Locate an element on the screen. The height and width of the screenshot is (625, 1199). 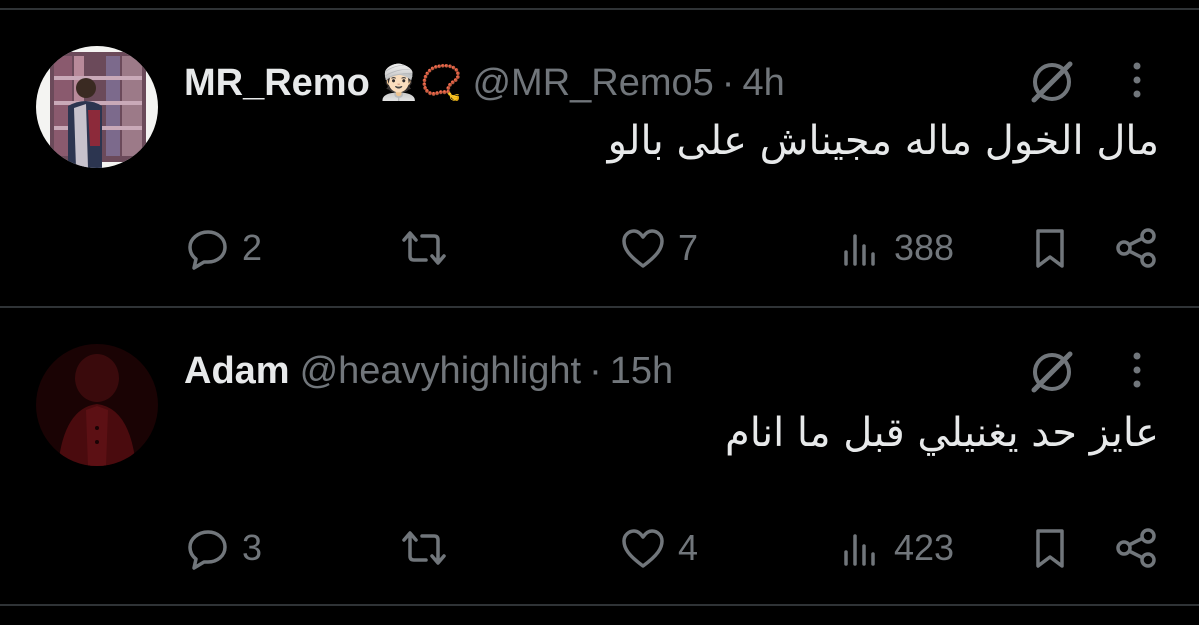
reply-button: 3 is located at coordinates (224, 548).